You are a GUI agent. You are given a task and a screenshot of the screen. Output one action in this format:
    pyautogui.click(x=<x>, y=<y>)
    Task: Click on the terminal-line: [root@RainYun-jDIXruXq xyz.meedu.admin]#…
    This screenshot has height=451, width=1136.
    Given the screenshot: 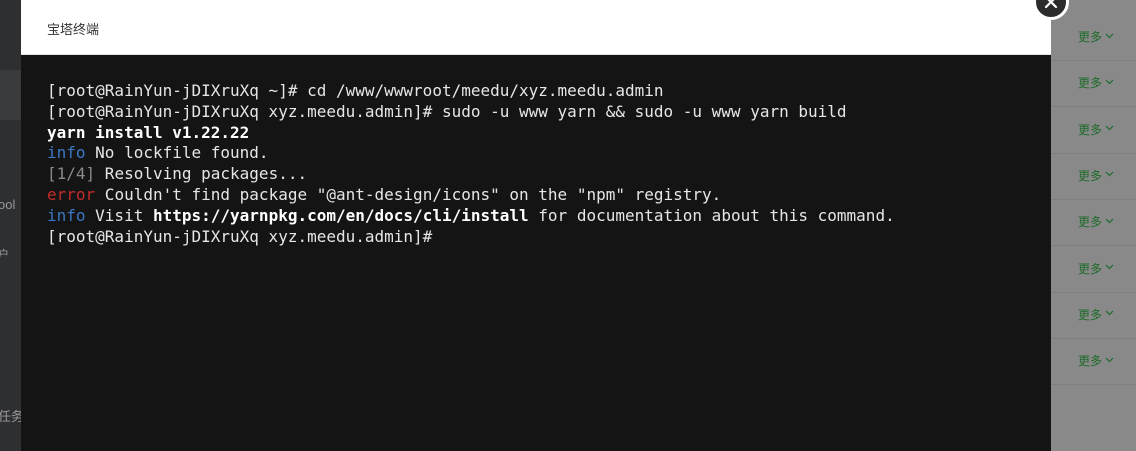 What is the action you would take?
    pyautogui.click(x=471, y=112)
    